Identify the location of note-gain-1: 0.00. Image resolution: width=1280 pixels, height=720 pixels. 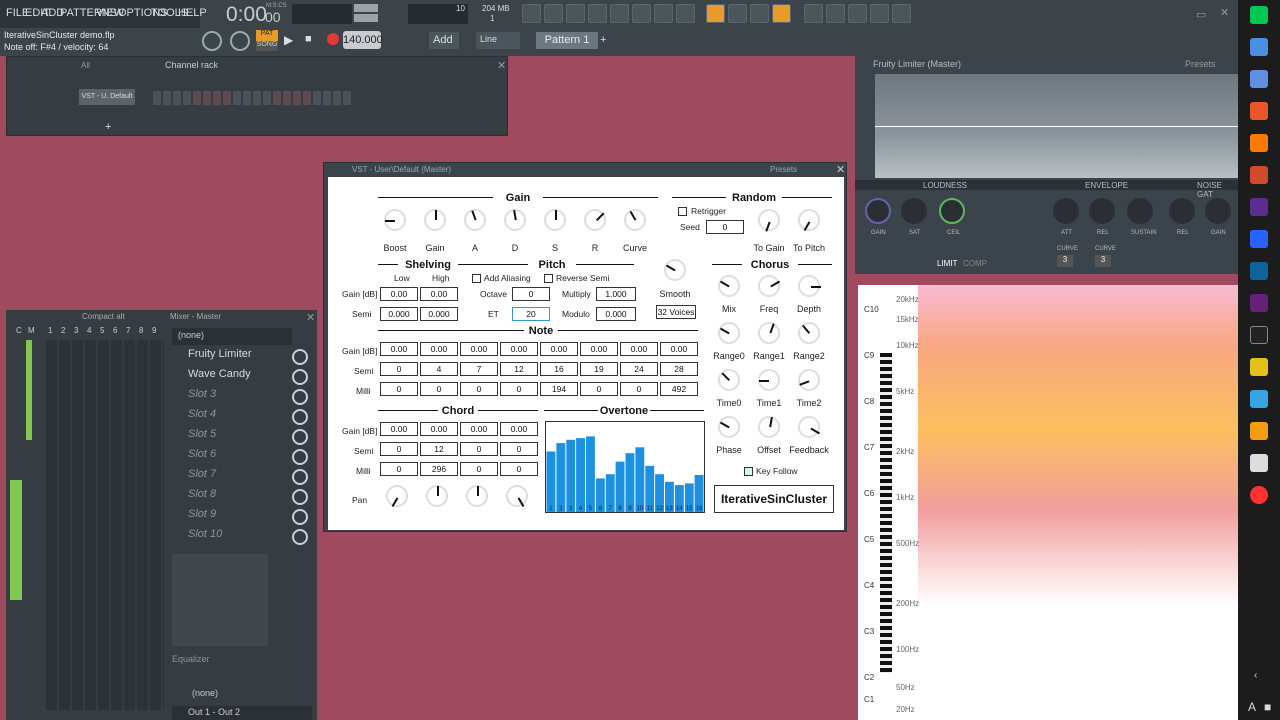
(399, 349).